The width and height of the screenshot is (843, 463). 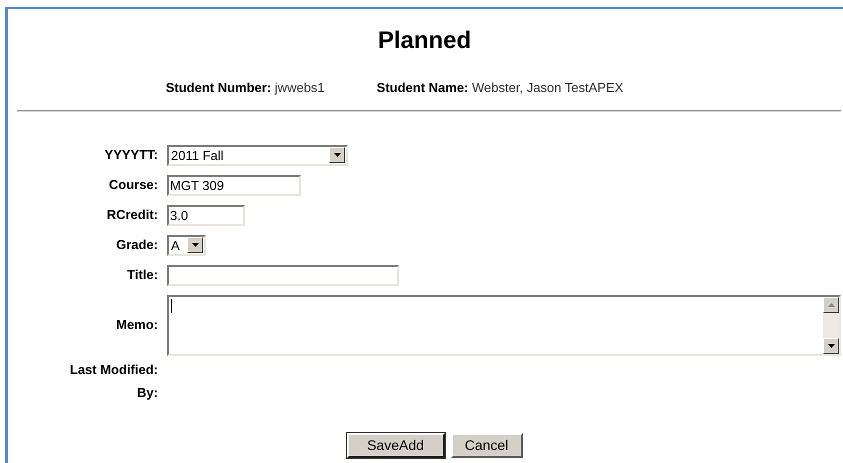 I want to click on scroll-up-button, so click(x=831, y=304).